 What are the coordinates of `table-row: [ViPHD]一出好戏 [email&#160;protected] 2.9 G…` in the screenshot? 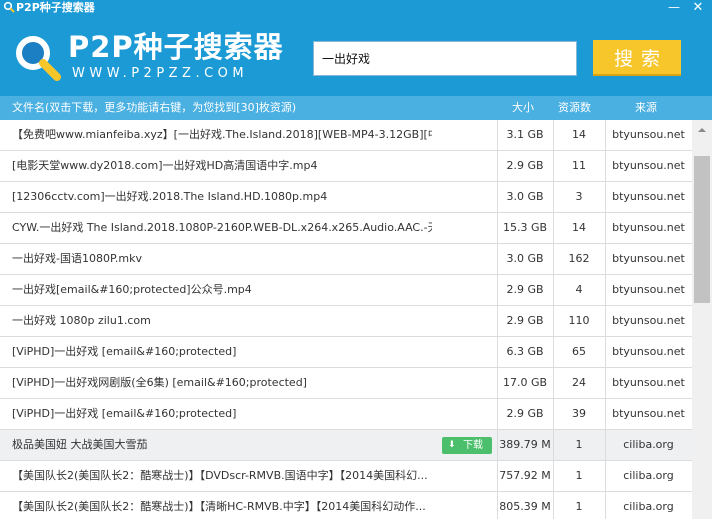 It's located at (346, 414).